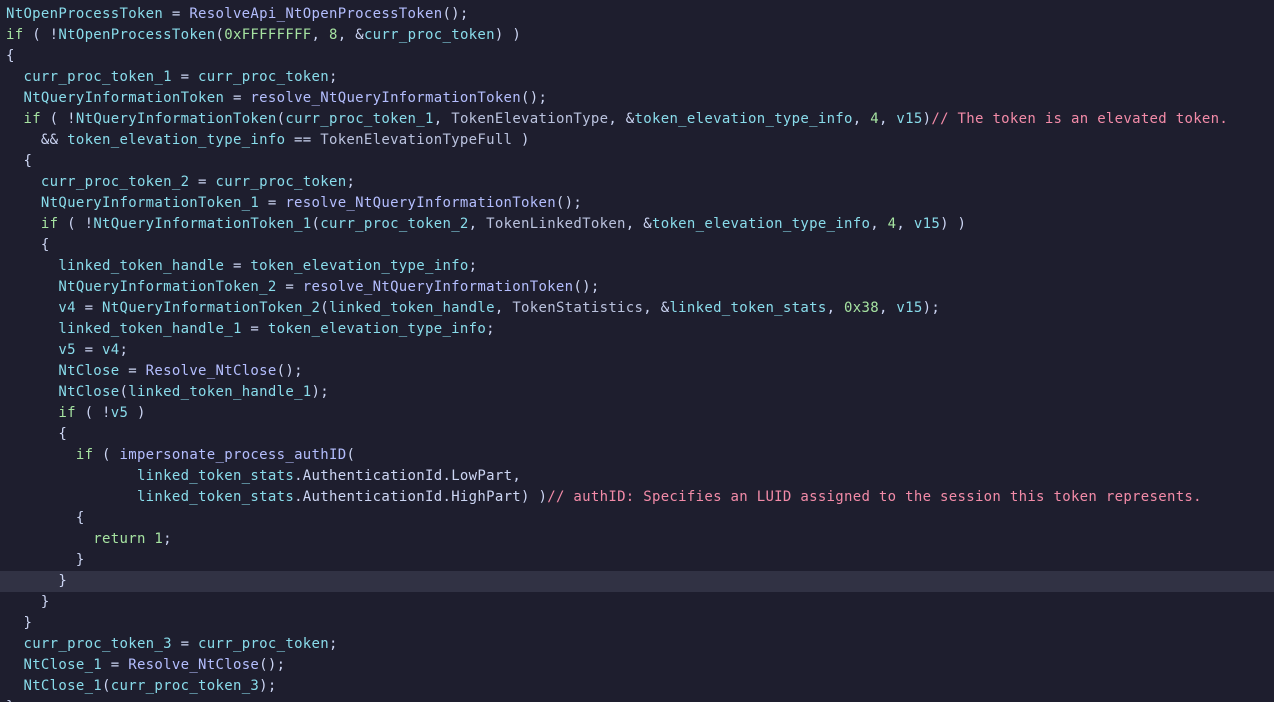 The height and width of the screenshot is (702, 1274). I want to click on enum-constant-token: TokenLinkedToken, so click(556, 224).